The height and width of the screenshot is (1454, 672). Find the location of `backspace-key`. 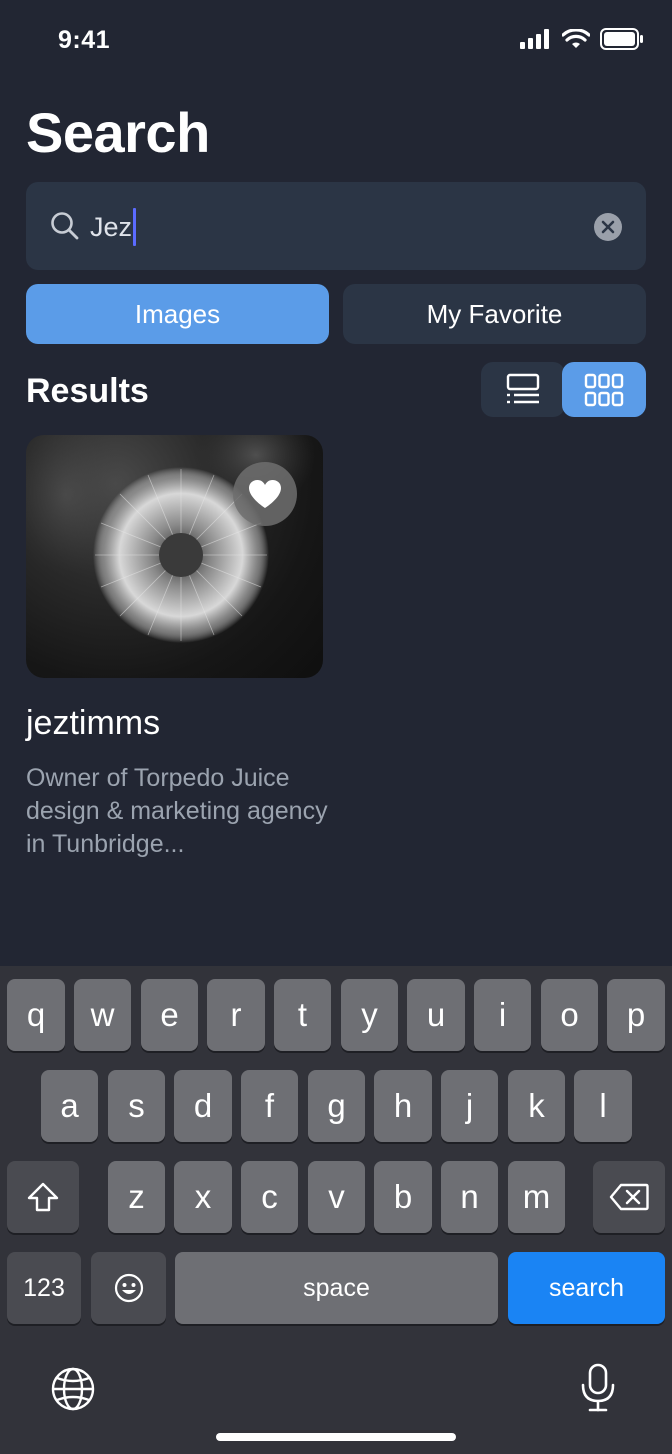

backspace-key is located at coordinates (629, 1197).